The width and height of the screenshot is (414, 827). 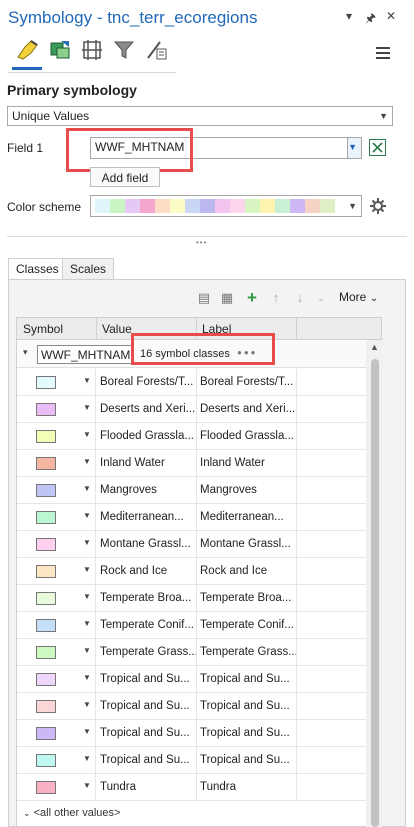 I want to click on scrollbar-thumb, so click(x=375, y=593).